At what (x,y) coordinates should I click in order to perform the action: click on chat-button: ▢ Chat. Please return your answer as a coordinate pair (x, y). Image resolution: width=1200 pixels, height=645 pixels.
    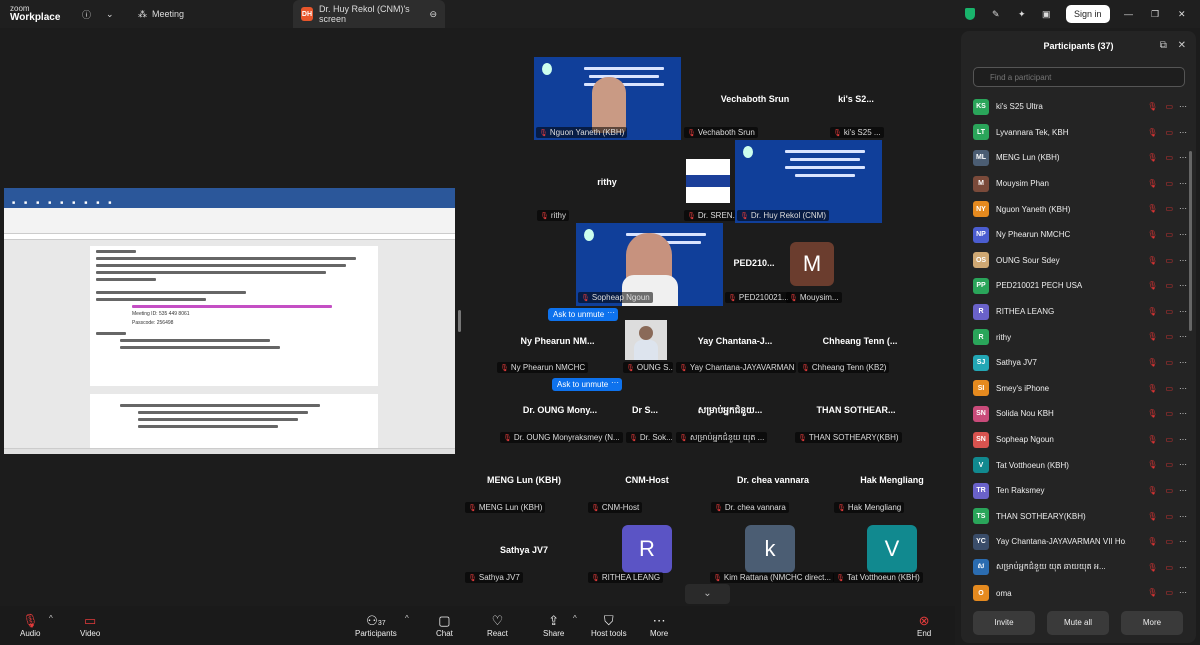
    Looking at the image, I should click on (444, 625).